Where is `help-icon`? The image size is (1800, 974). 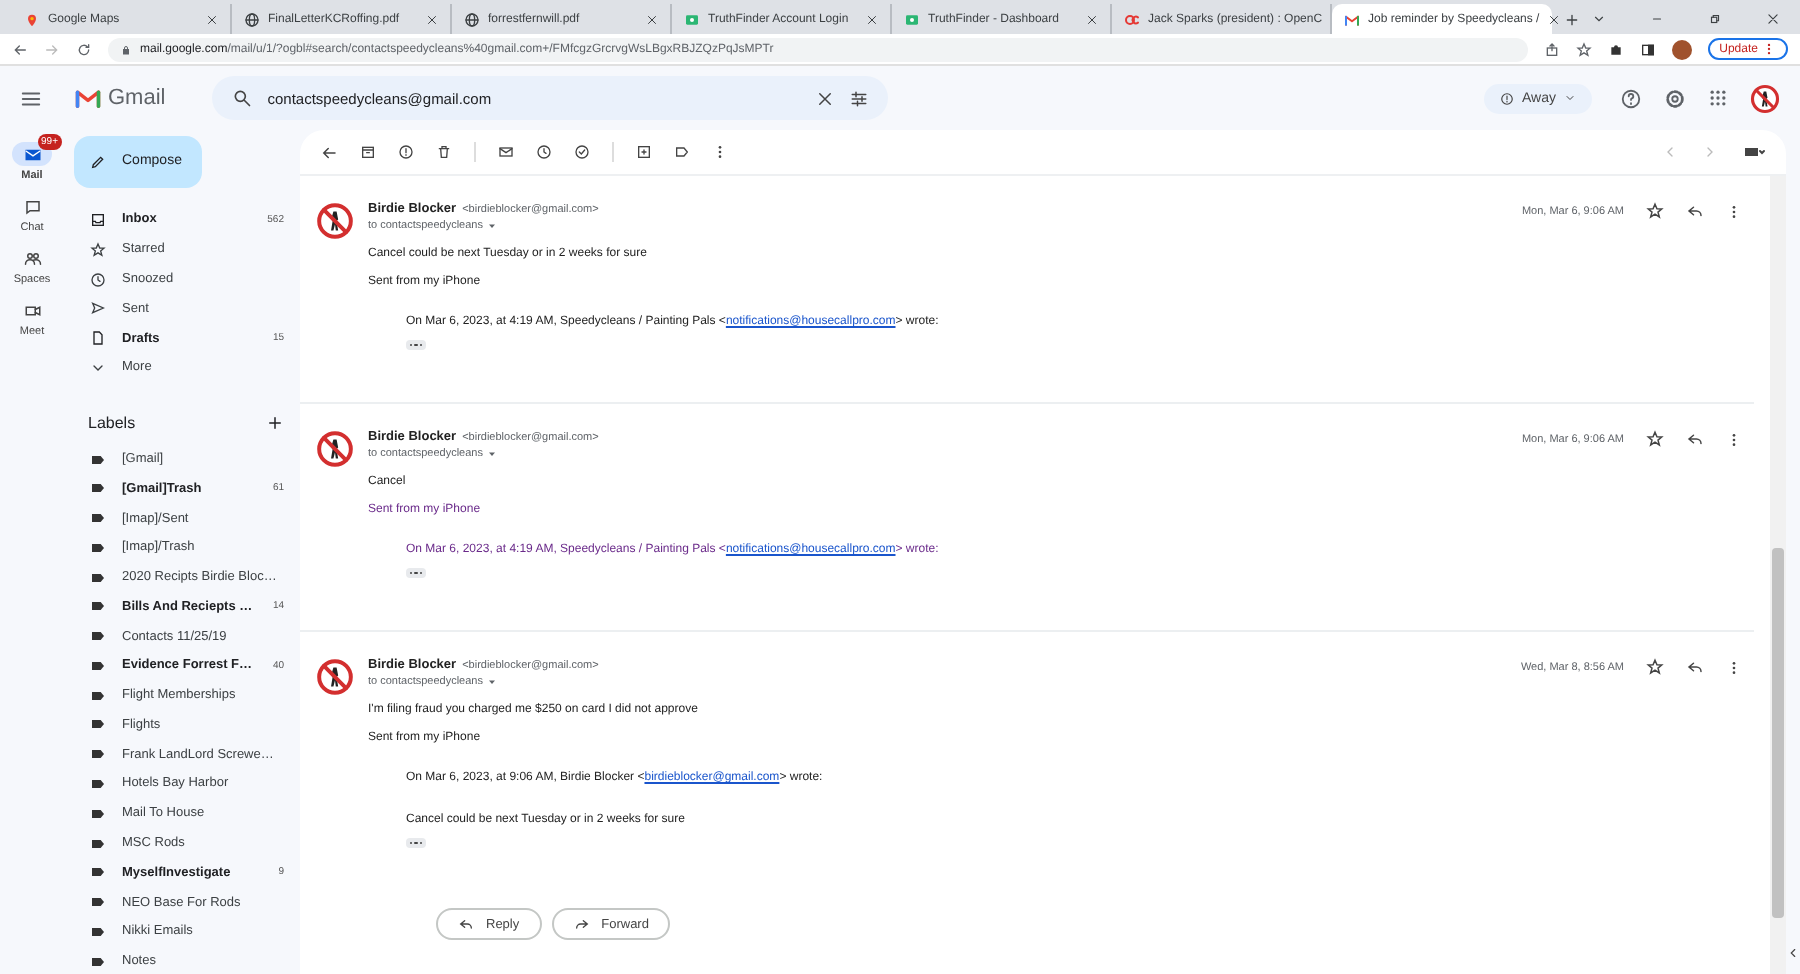 help-icon is located at coordinates (1631, 98).